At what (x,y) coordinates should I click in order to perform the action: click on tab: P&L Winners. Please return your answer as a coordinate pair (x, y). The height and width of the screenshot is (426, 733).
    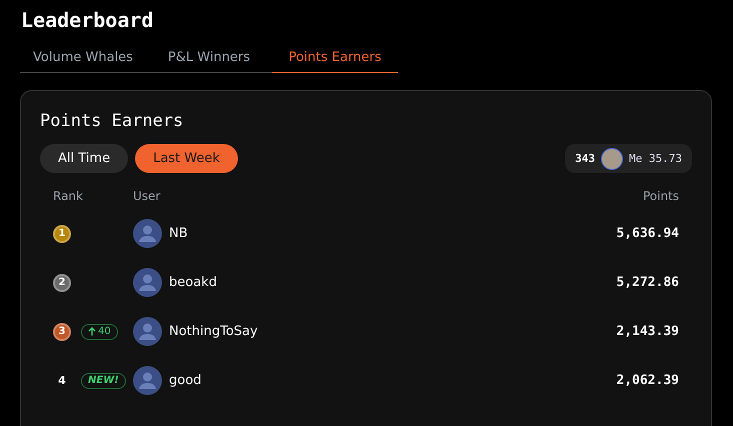
    Looking at the image, I should click on (209, 58).